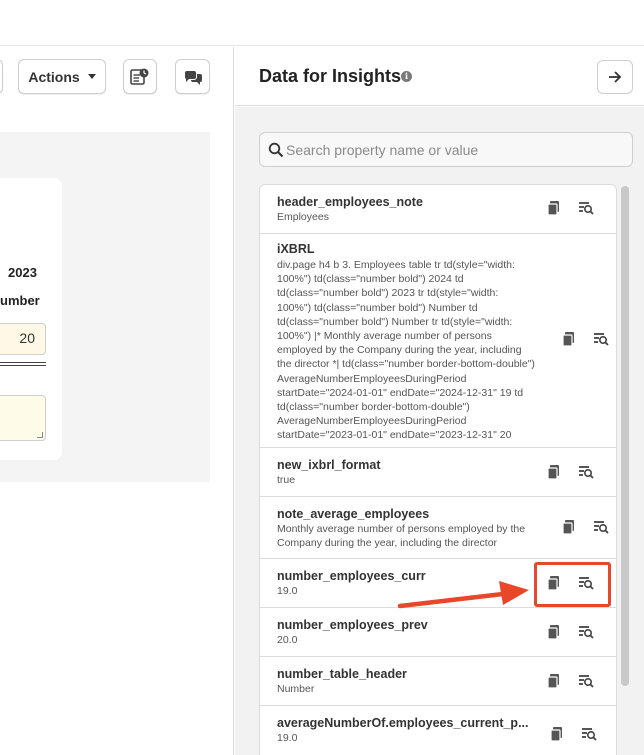 The image size is (644, 755). I want to click on comments-icon, so click(193, 77).